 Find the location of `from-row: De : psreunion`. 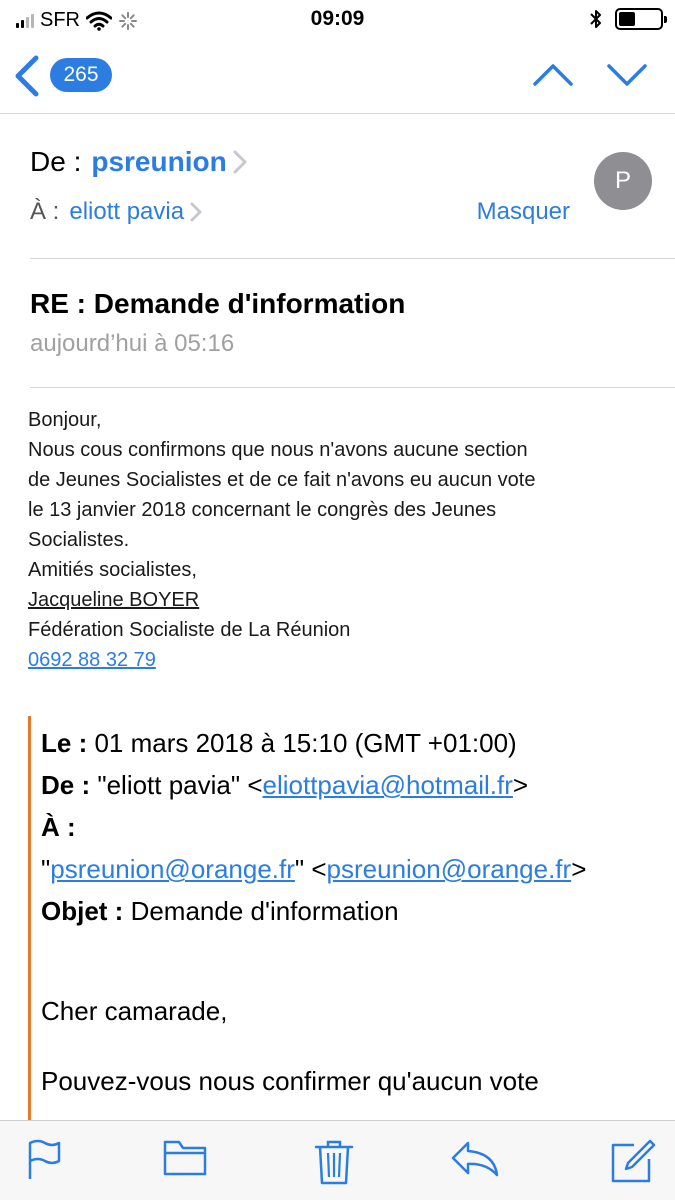

from-row: De : psreunion is located at coordinates (138, 162).